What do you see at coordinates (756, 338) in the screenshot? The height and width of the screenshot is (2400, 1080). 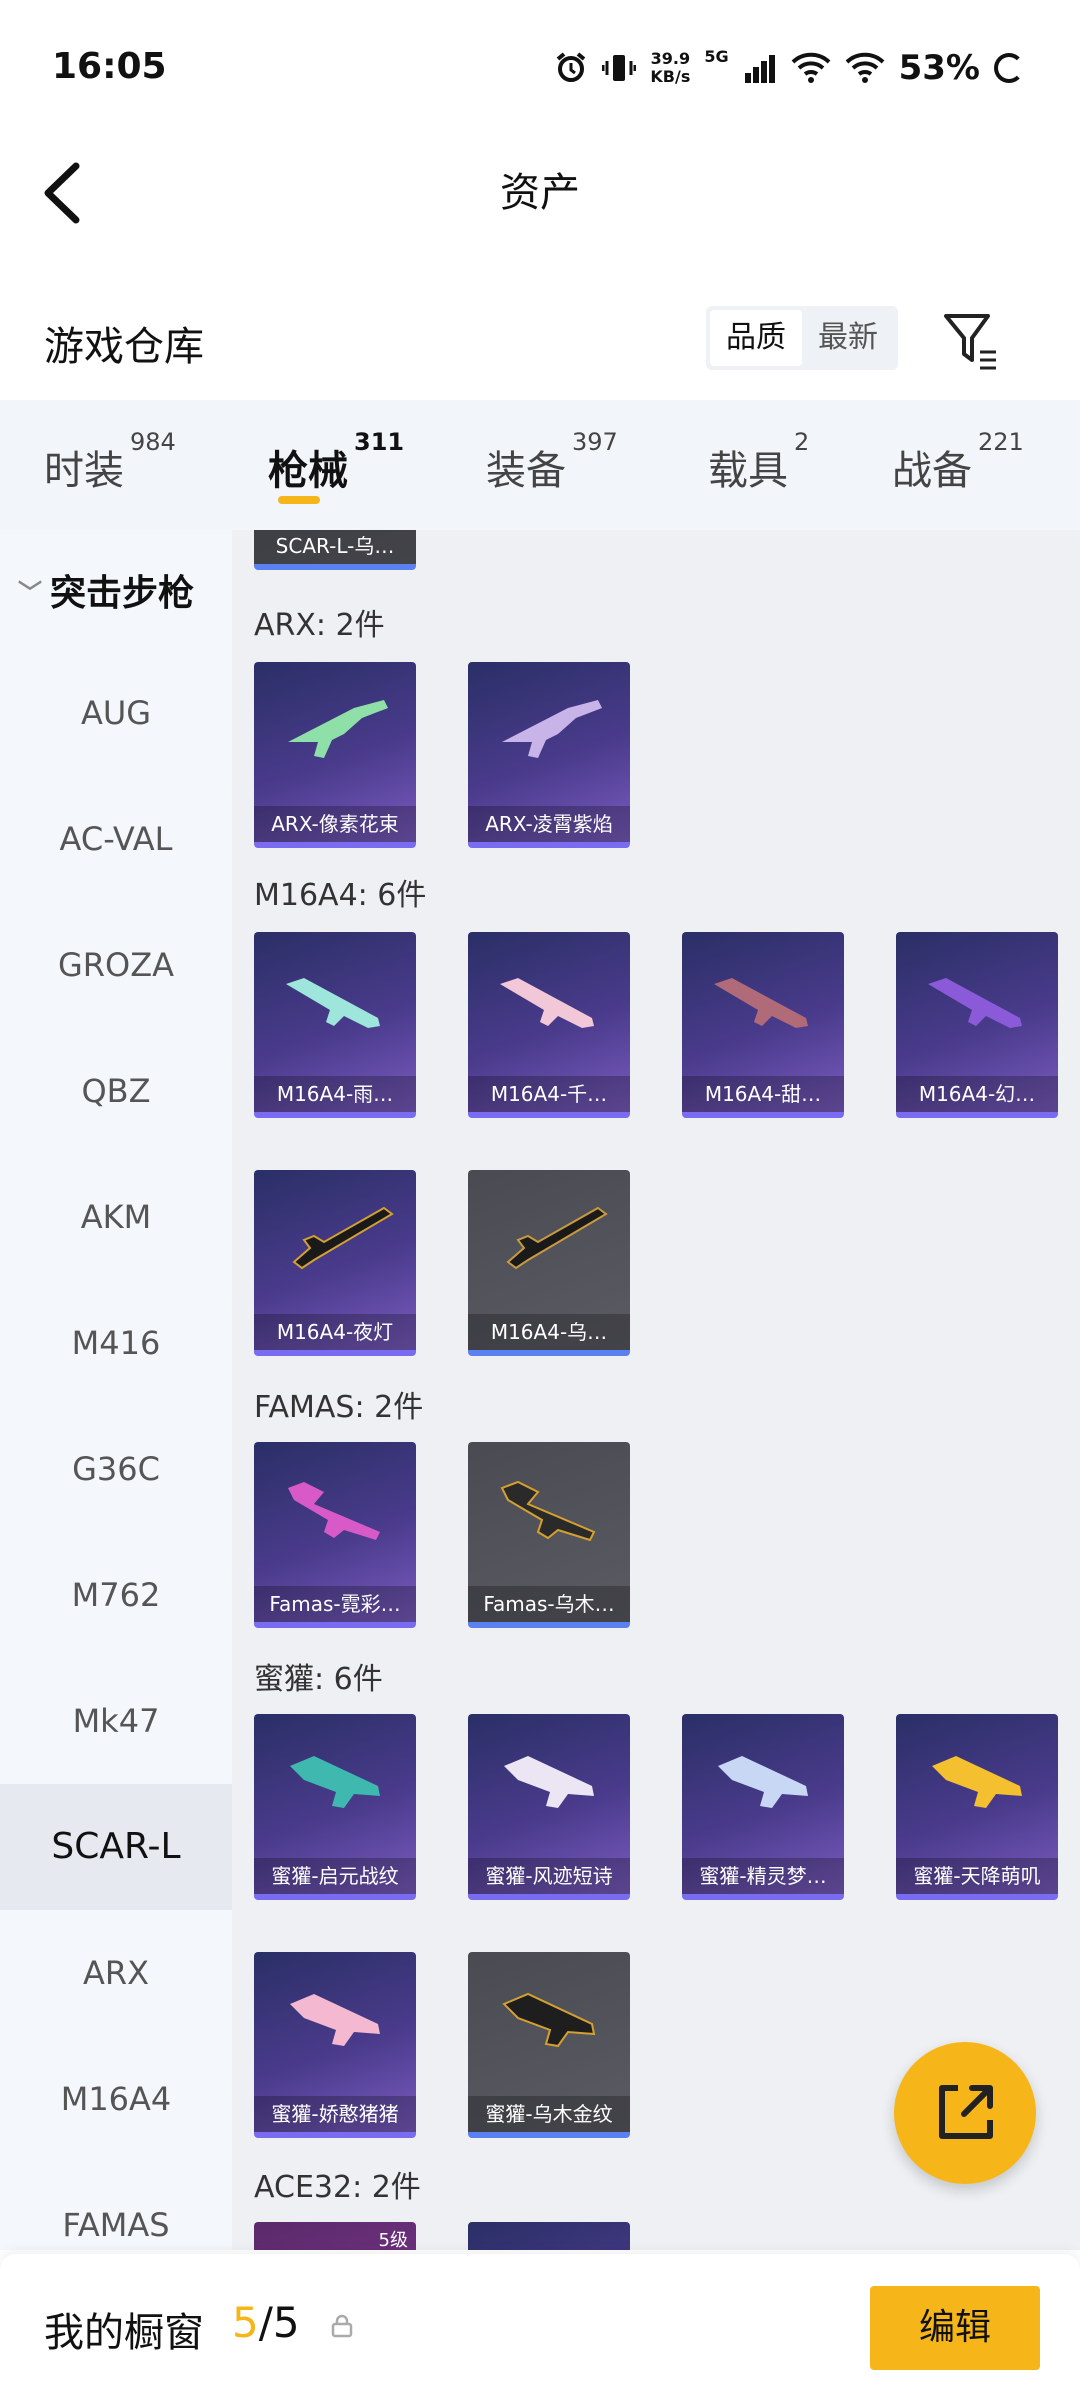 I see `sort-quality-option: 品质` at bounding box center [756, 338].